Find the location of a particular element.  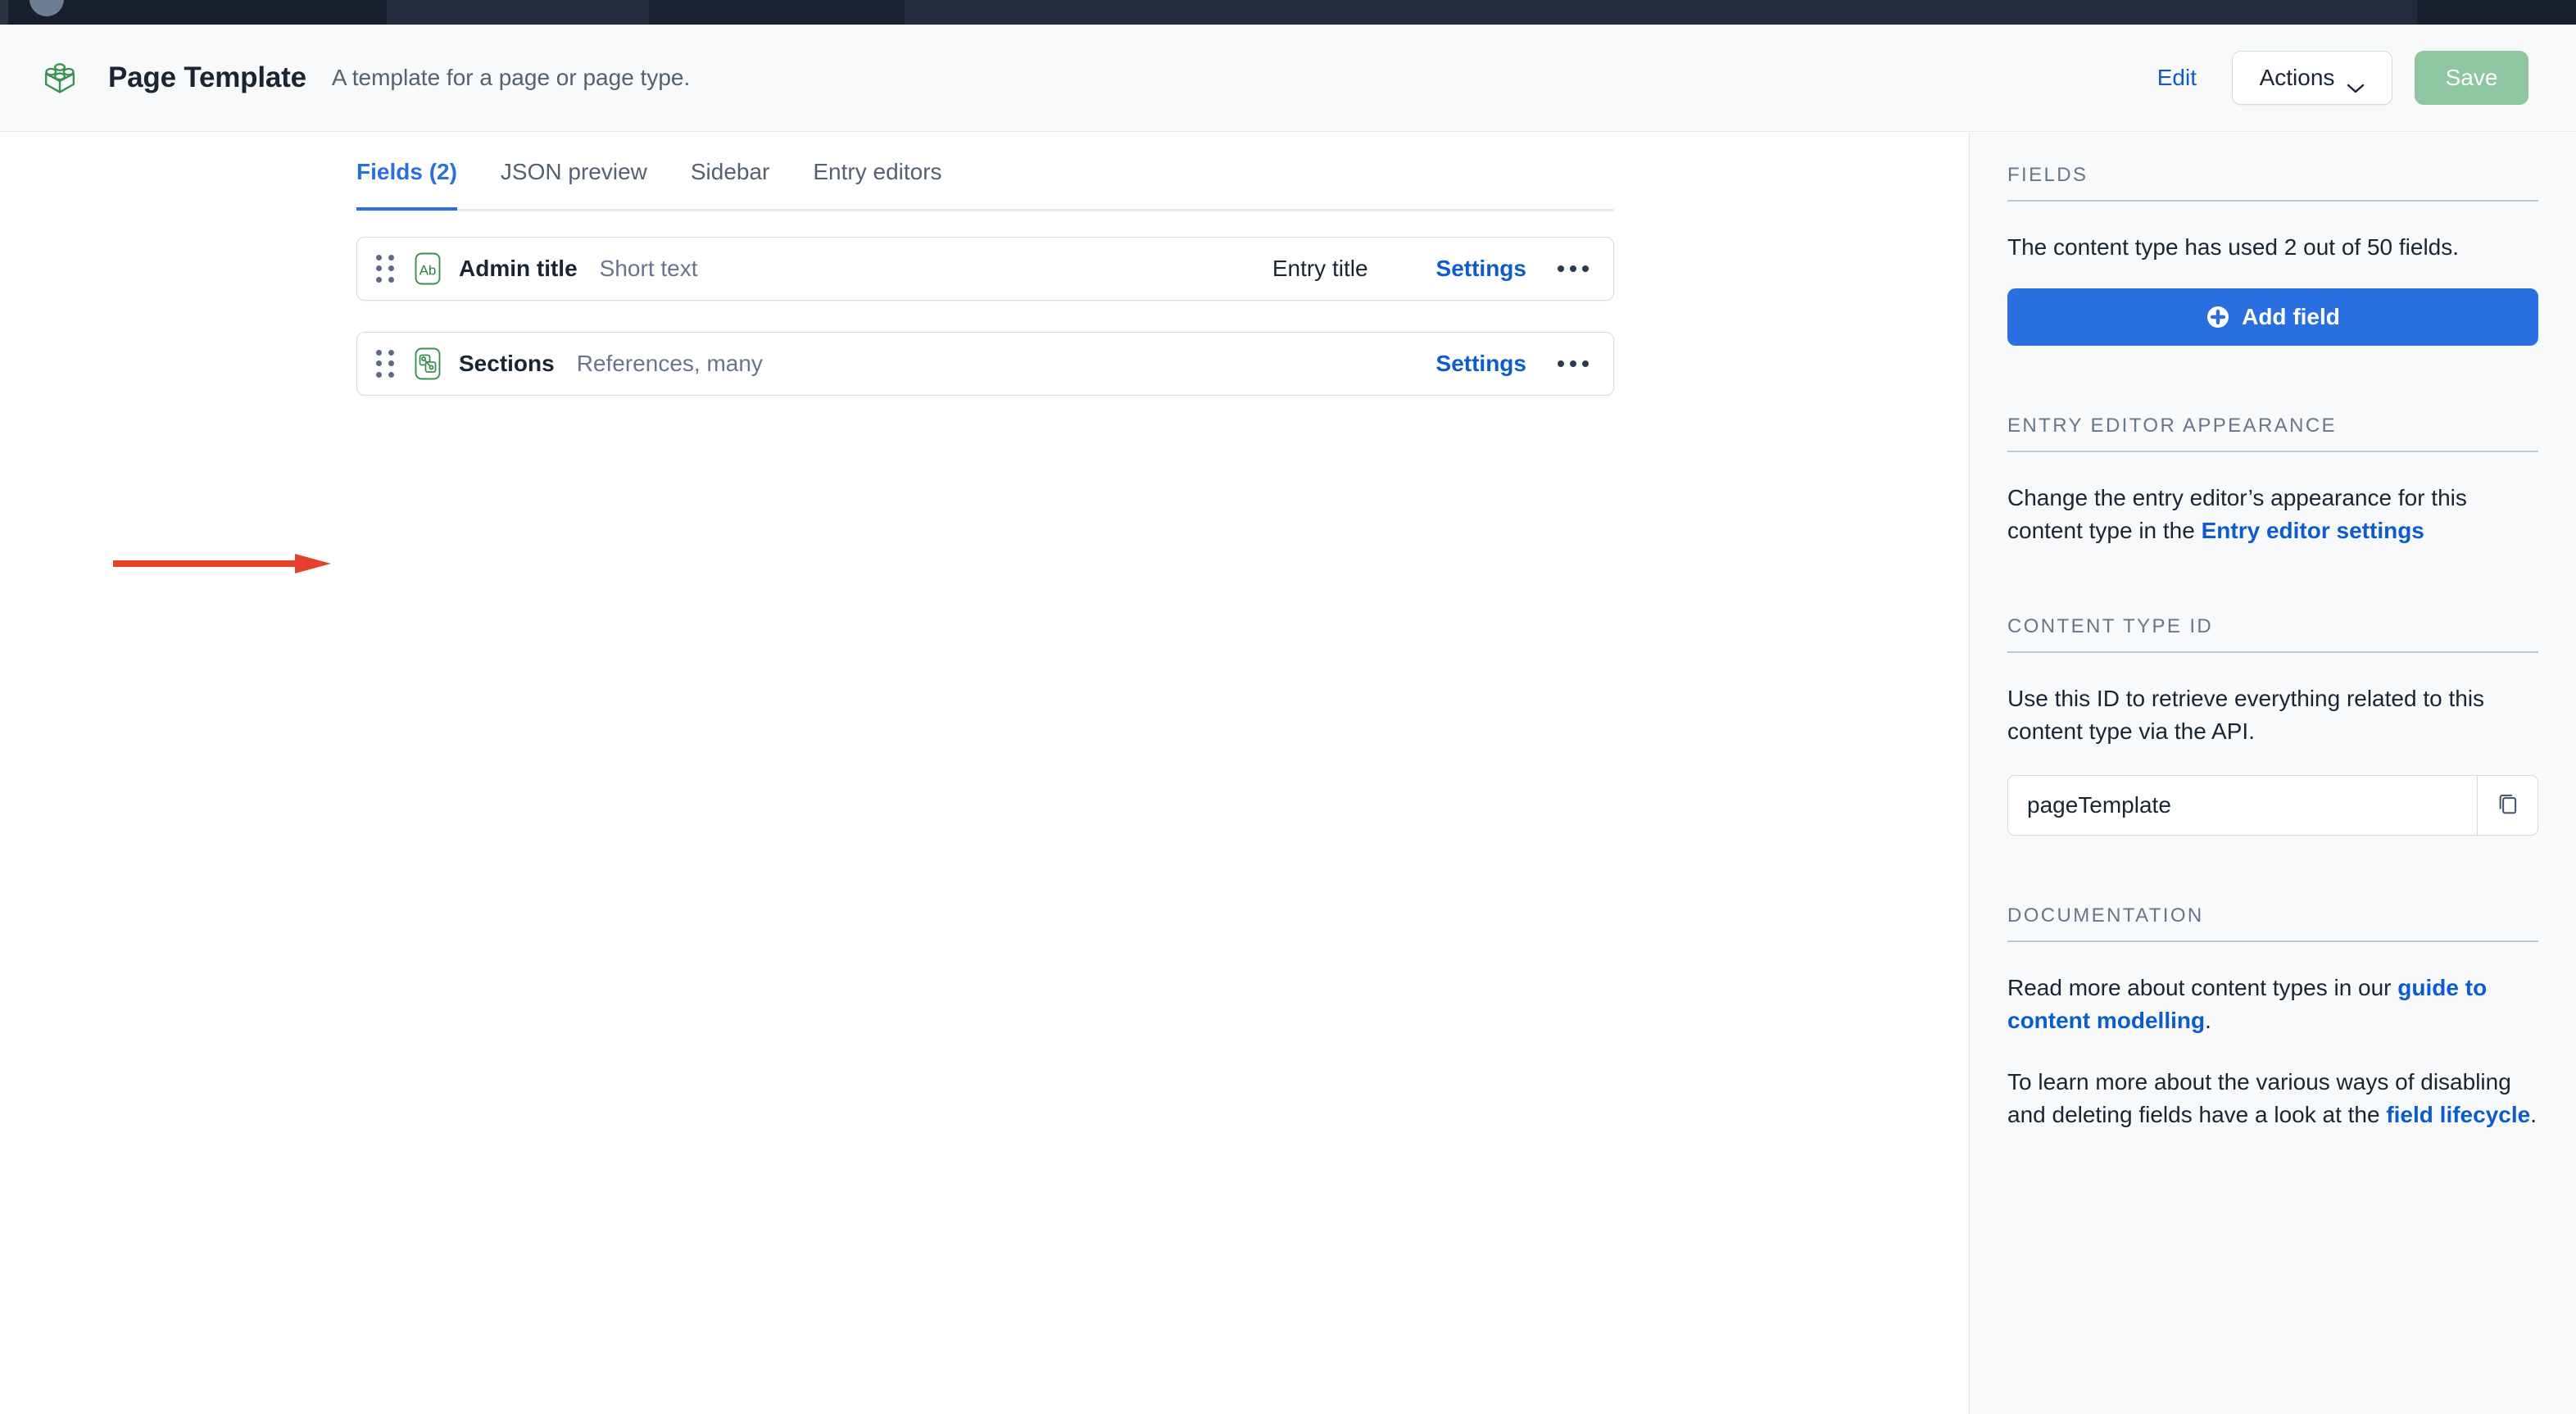

sidebar-section-entry-editor-title: ENTRY EDITOR APPEARANCE is located at coordinates (2272, 417).